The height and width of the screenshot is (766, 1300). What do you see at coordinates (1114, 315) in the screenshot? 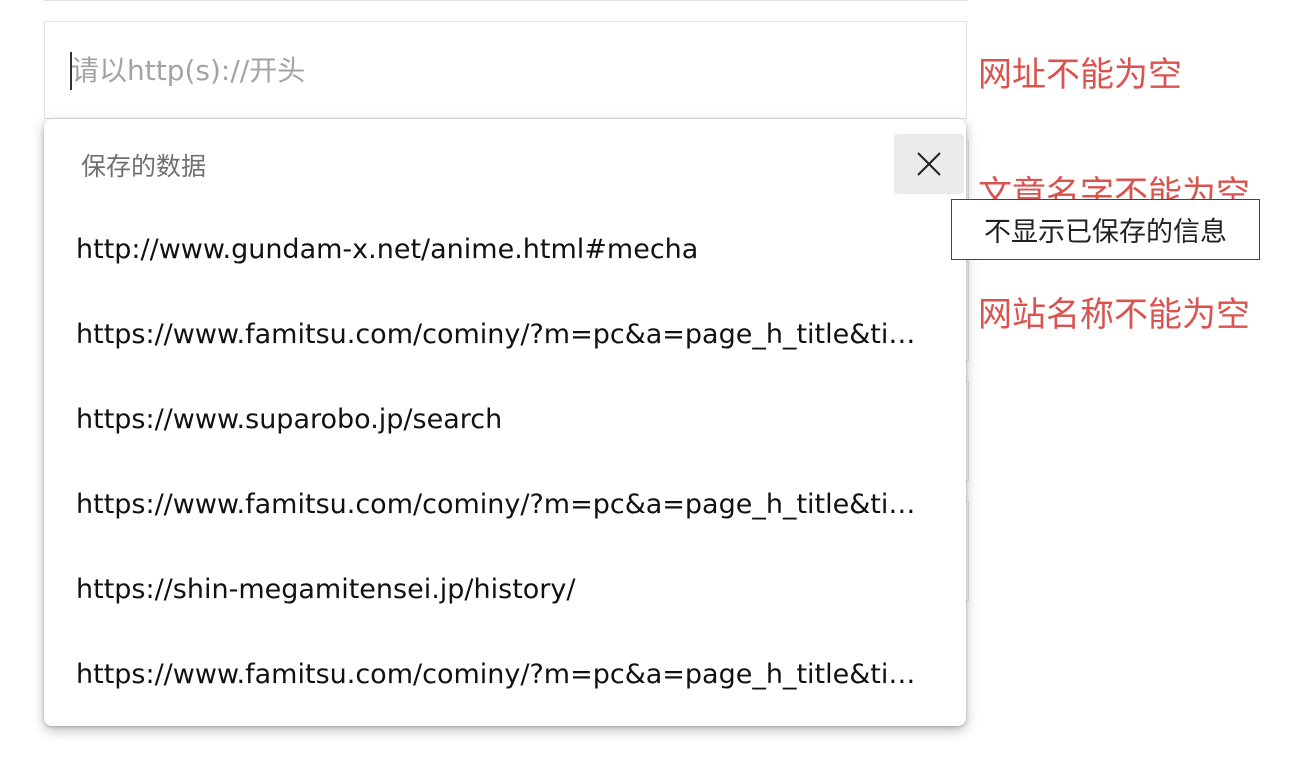
I see `site-name-error-text: 网站名称不能为空` at bounding box center [1114, 315].